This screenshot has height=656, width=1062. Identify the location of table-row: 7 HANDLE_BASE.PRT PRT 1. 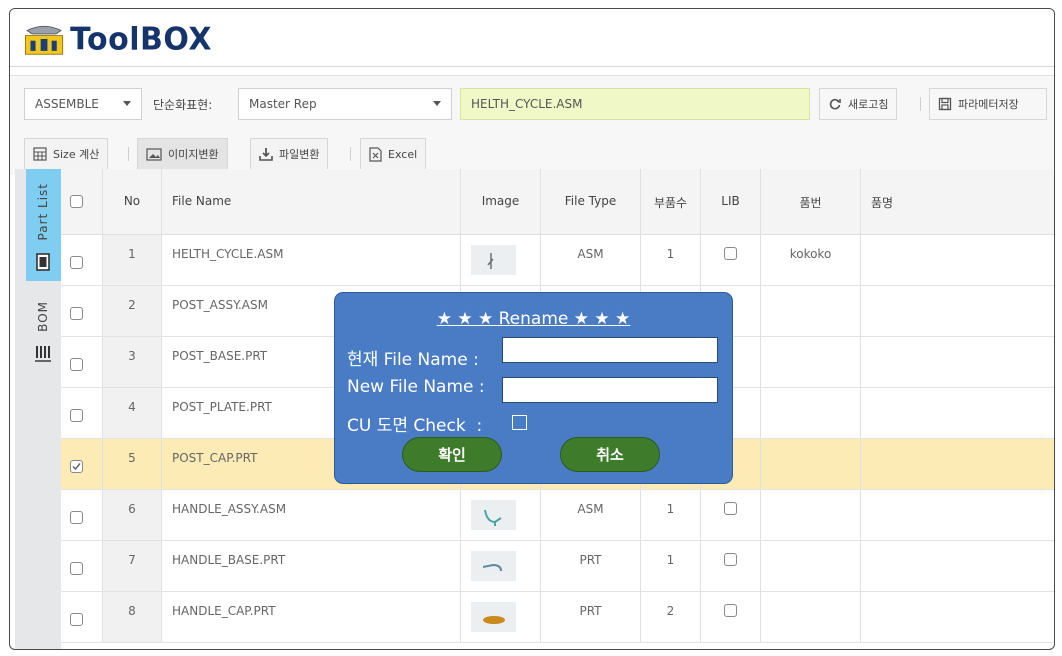
(557, 566).